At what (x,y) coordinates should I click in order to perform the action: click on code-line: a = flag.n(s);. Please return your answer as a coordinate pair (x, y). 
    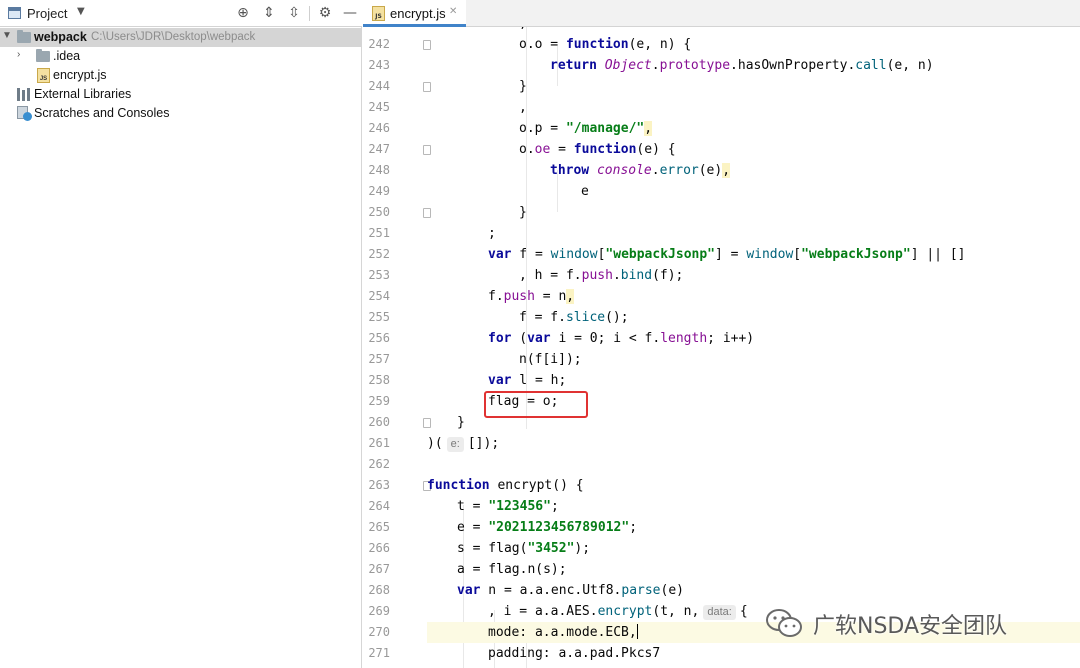
    Looking at the image, I should click on (512, 569).